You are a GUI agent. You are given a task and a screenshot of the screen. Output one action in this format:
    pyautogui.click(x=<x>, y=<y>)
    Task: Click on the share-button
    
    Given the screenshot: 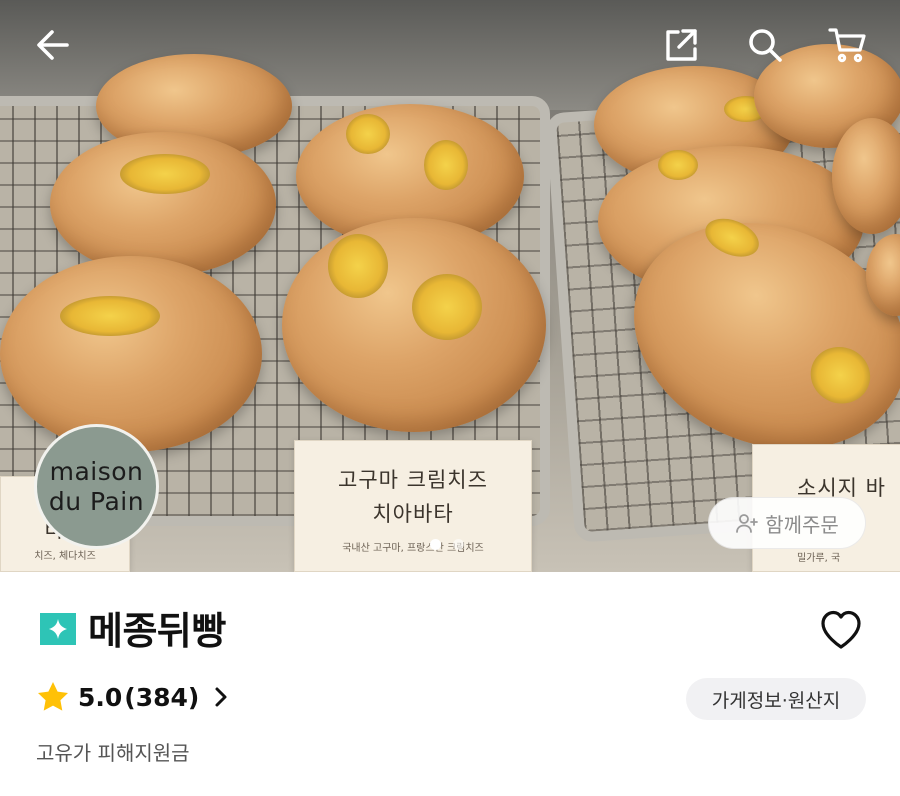 What is the action you would take?
    pyautogui.click(x=681, y=45)
    